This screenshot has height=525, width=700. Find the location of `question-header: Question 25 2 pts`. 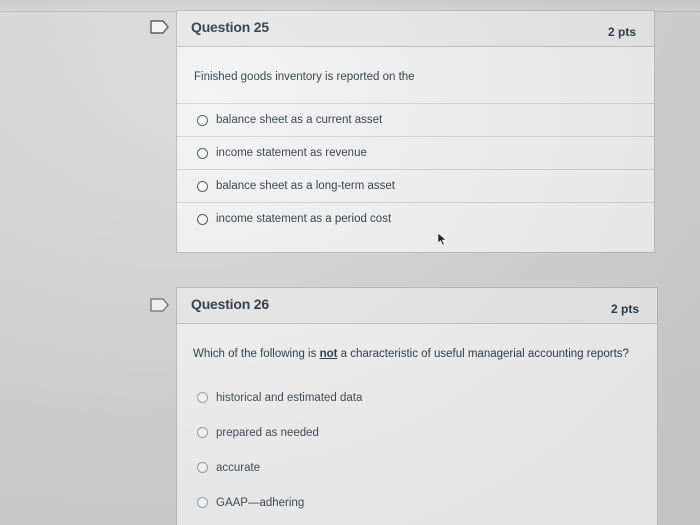

question-header: Question 25 2 pts is located at coordinates (415, 29).